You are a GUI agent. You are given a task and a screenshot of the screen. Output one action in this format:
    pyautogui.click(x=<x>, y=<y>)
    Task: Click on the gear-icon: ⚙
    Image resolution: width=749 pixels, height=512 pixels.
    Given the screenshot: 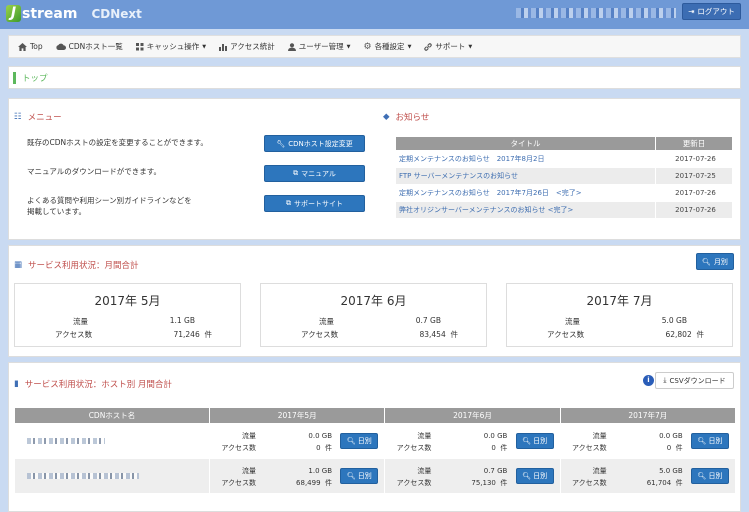 What is the action you would take?
    pyautogui.click(x=367, y=46)
    